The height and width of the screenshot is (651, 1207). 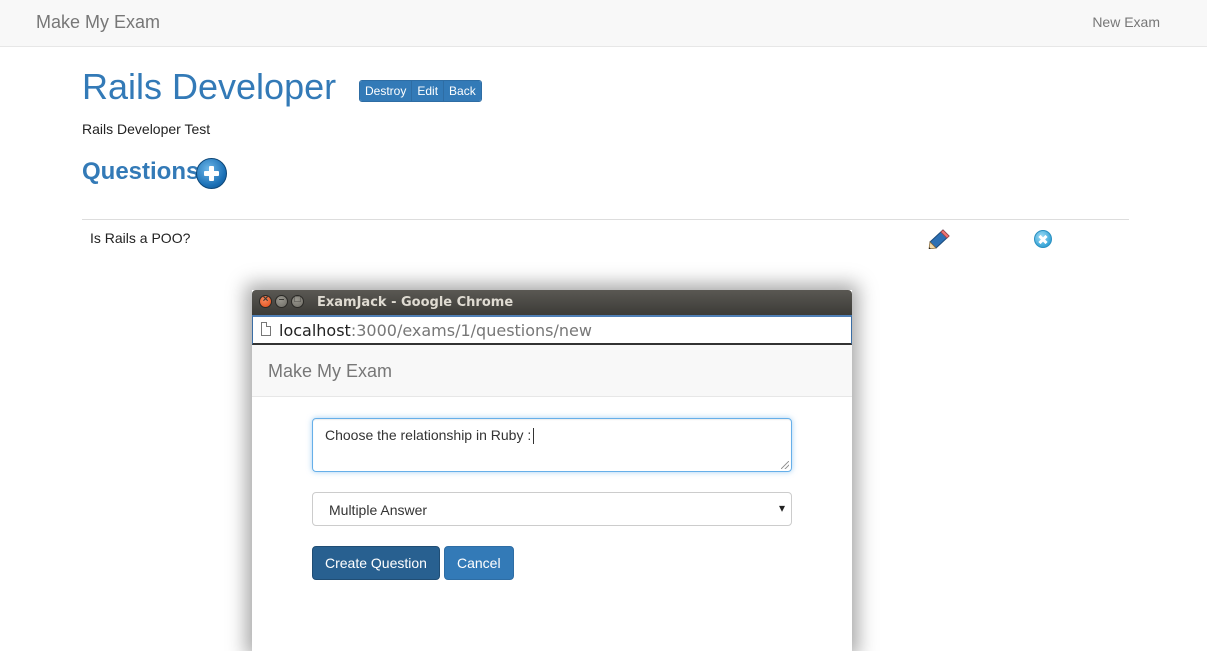 I want to click on question-text: Is Rails a POO?, so click(x=140, y=238).